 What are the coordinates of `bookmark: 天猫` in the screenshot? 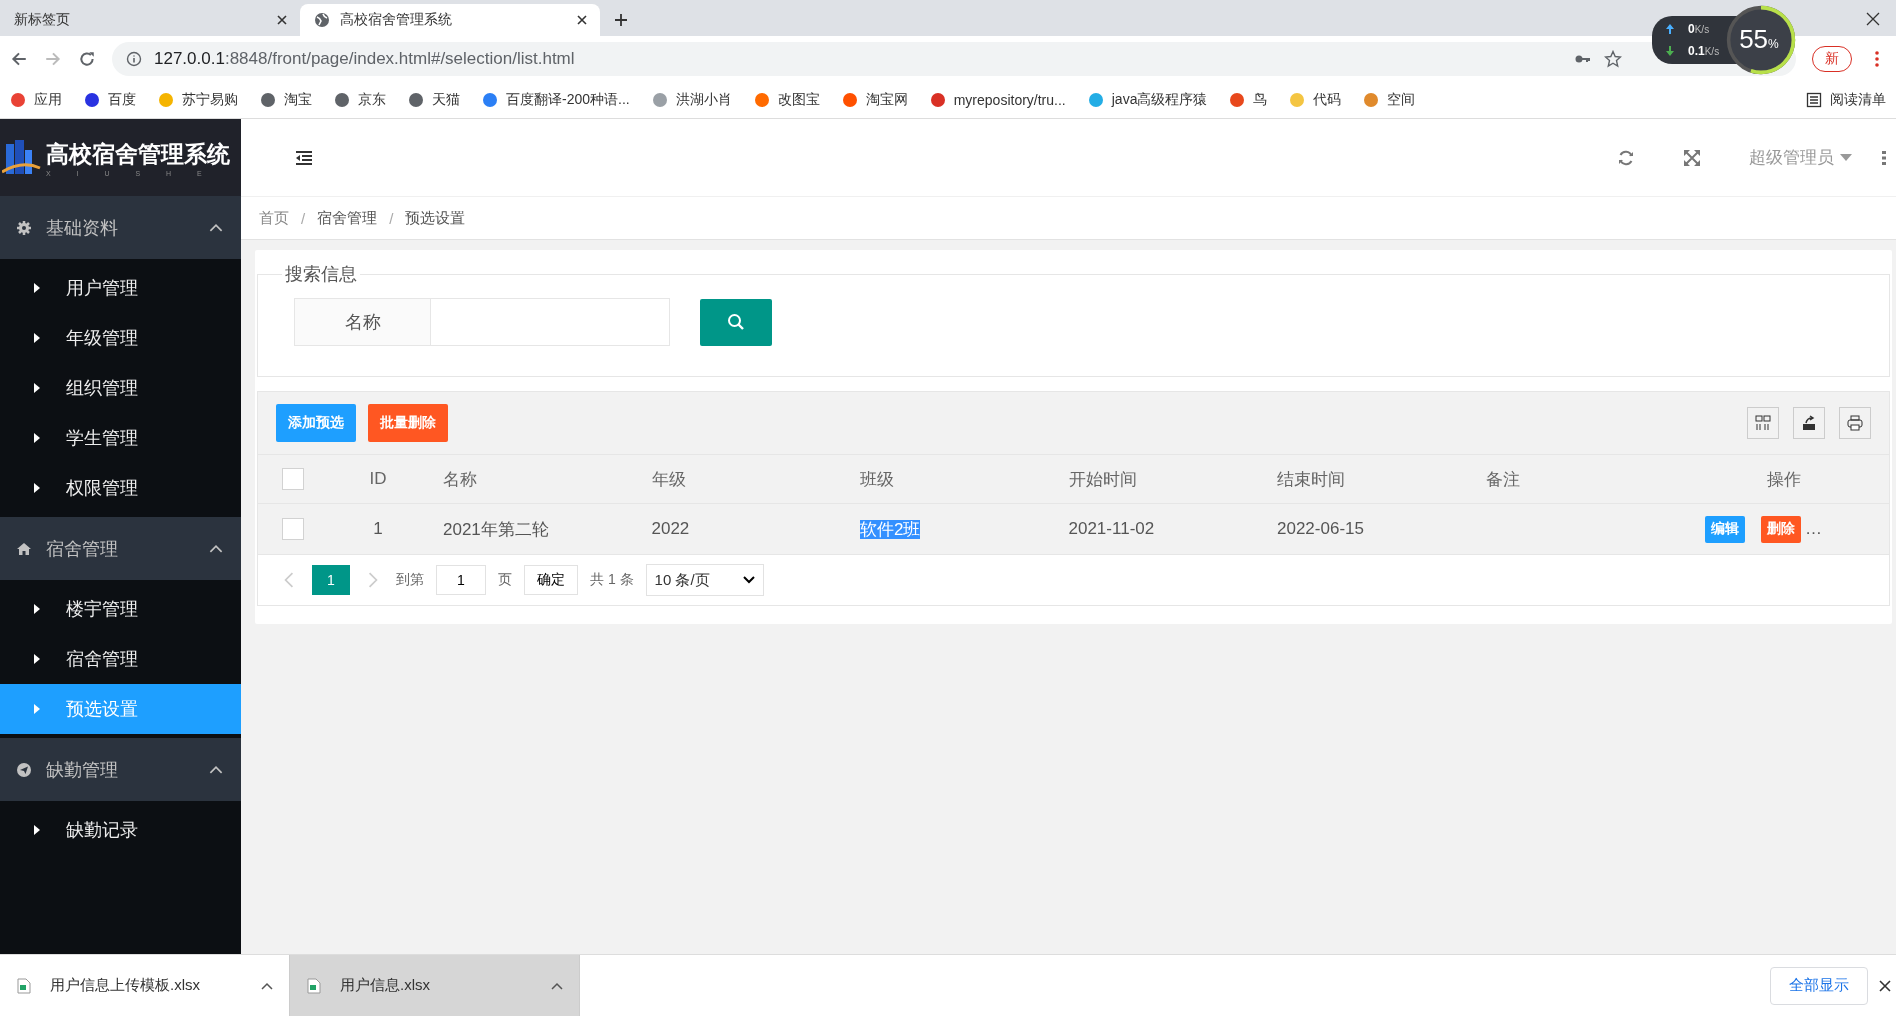 It's located at (434, 100).